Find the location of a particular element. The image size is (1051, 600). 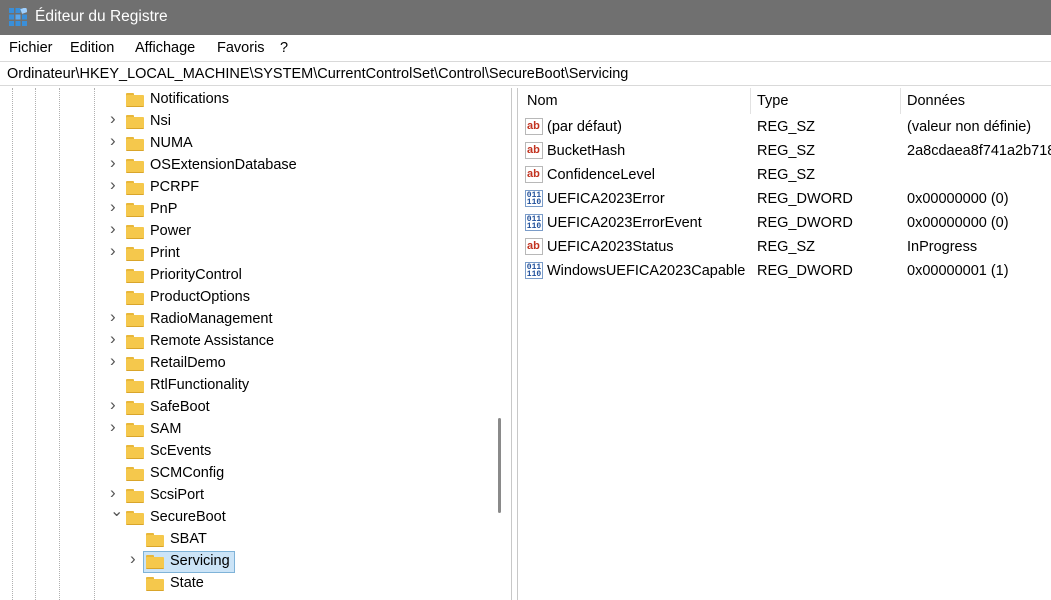

menu-edition: Edition is located at coordinates (92, 48).